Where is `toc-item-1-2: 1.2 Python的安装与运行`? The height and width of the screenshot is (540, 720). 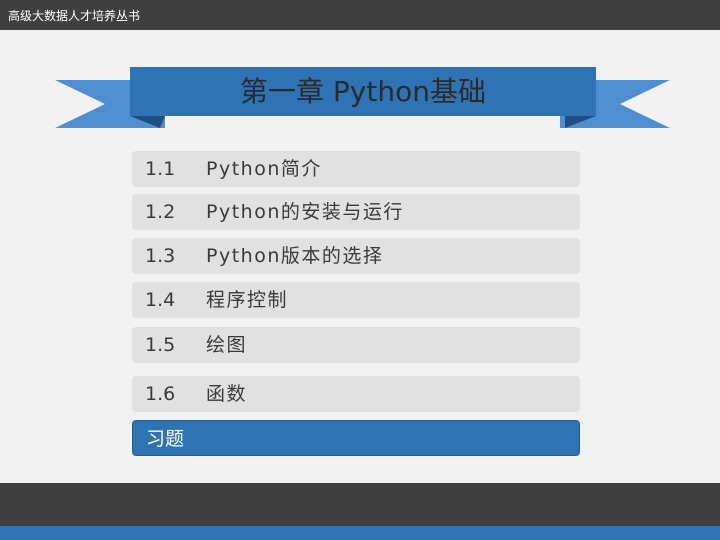 toc-item-1-2: 1.2 Python的安装与运行 is located at coordinates (356, 212).